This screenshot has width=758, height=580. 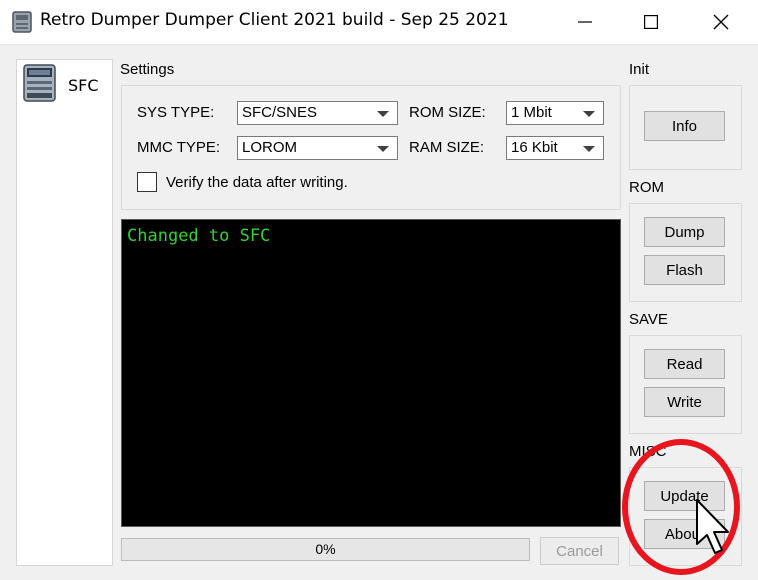 What do you see at coordinates (648, 319) in the screenshot?
I see `save-group-title: SAVE` at bounding box center [648, 319].